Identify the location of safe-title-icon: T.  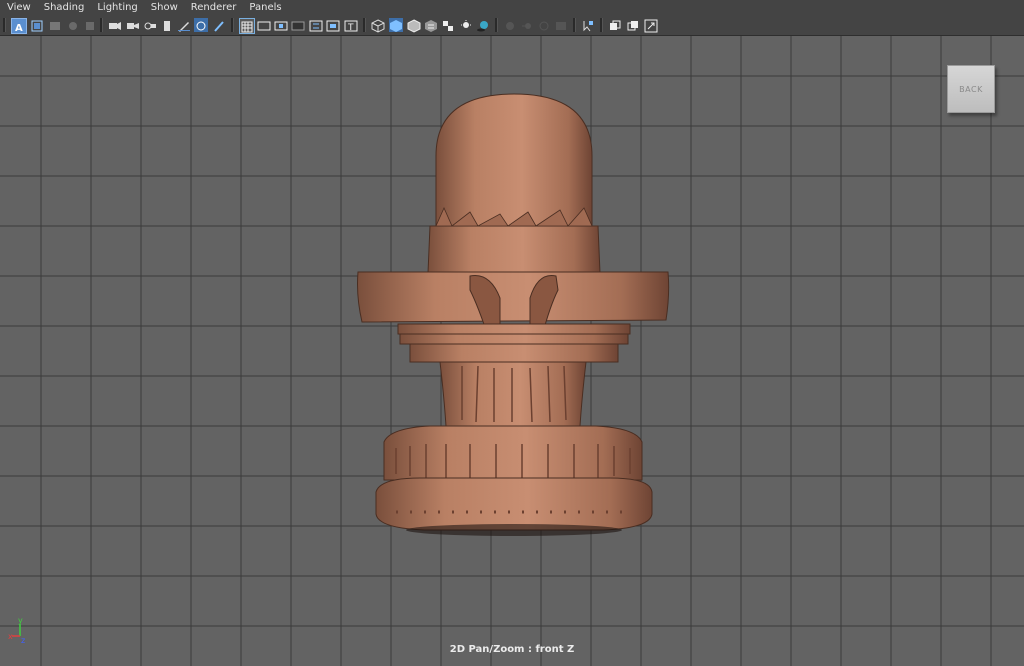
(351, 25).